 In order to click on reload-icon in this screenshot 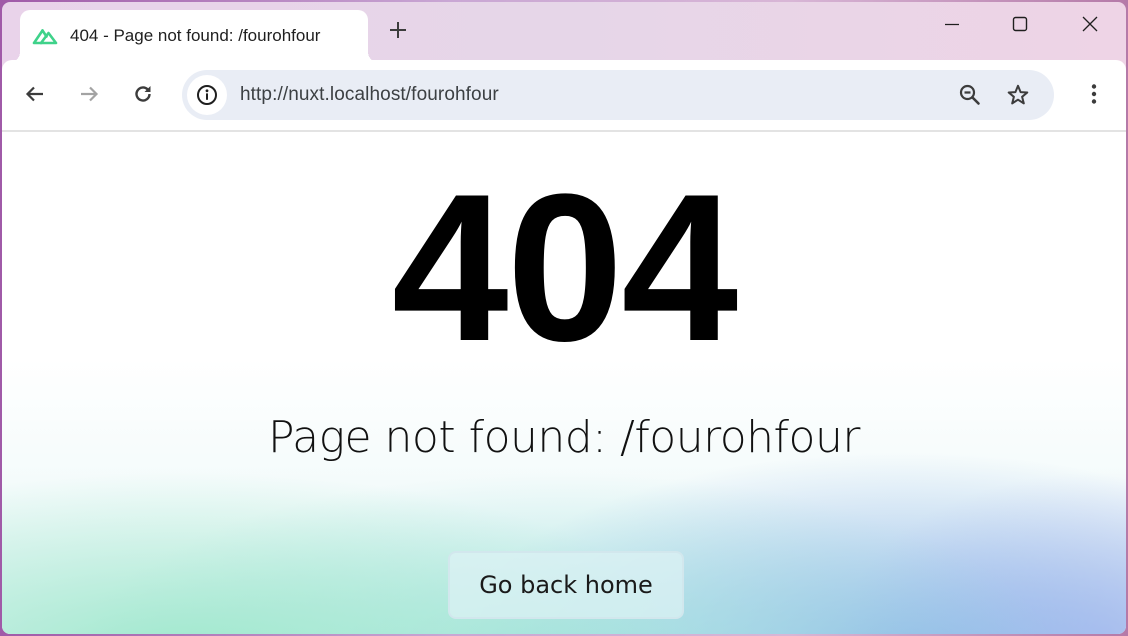, I will do `click(143, 94)`.